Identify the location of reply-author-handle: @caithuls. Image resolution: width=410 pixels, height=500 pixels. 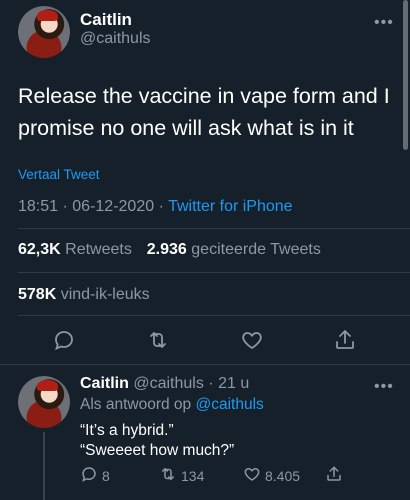
(168, 383).